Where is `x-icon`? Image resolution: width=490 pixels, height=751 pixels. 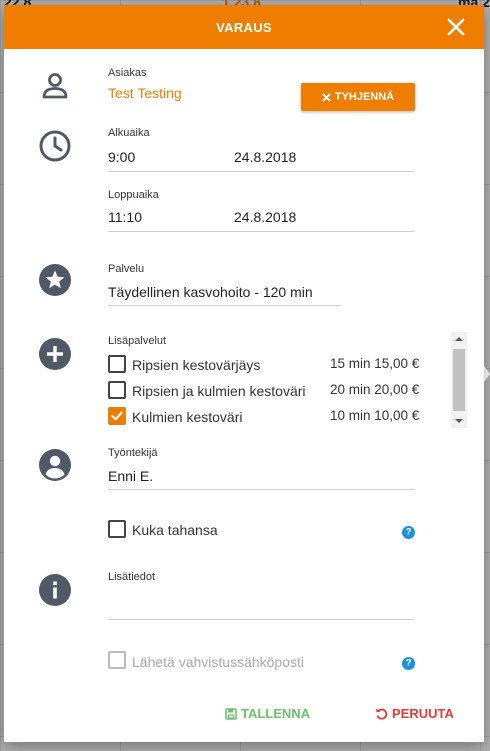
x-icon is located at coordinates (326, 97).